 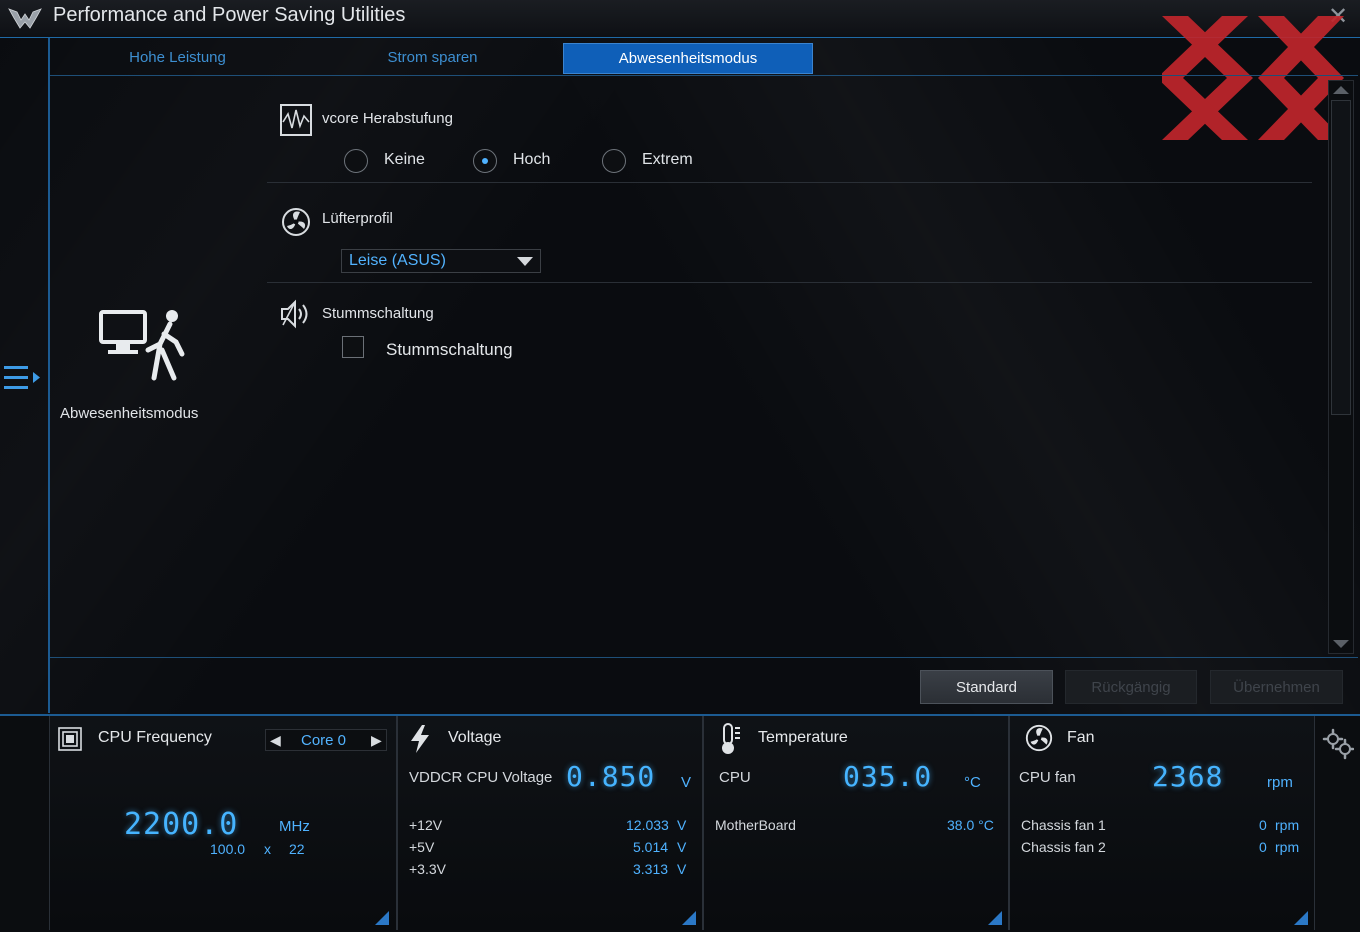 What do you see at coordinates (25, 18) in the screenshot?
I see `tuf-logo-icon` at bounding box center [25, 18].